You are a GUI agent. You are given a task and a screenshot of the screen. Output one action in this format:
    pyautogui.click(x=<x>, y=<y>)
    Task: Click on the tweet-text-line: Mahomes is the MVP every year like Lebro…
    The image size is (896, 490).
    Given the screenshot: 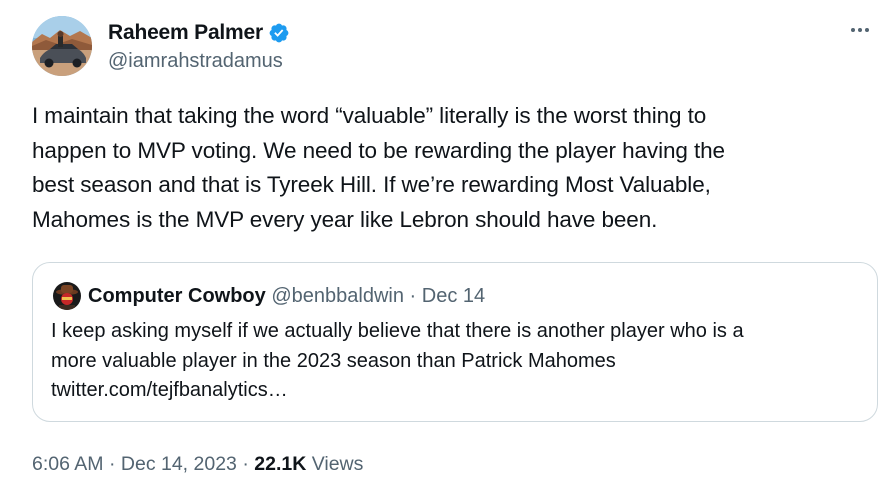 What is the action you would take?
    pyautogui.click(x=345, y=219)
    